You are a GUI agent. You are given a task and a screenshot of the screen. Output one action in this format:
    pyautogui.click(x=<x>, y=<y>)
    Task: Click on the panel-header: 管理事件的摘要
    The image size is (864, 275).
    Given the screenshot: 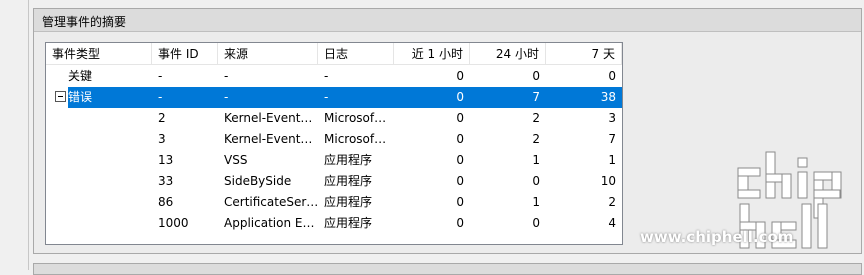 What is the action you would take?
    pyautogui.click(x=447, y=20)
    